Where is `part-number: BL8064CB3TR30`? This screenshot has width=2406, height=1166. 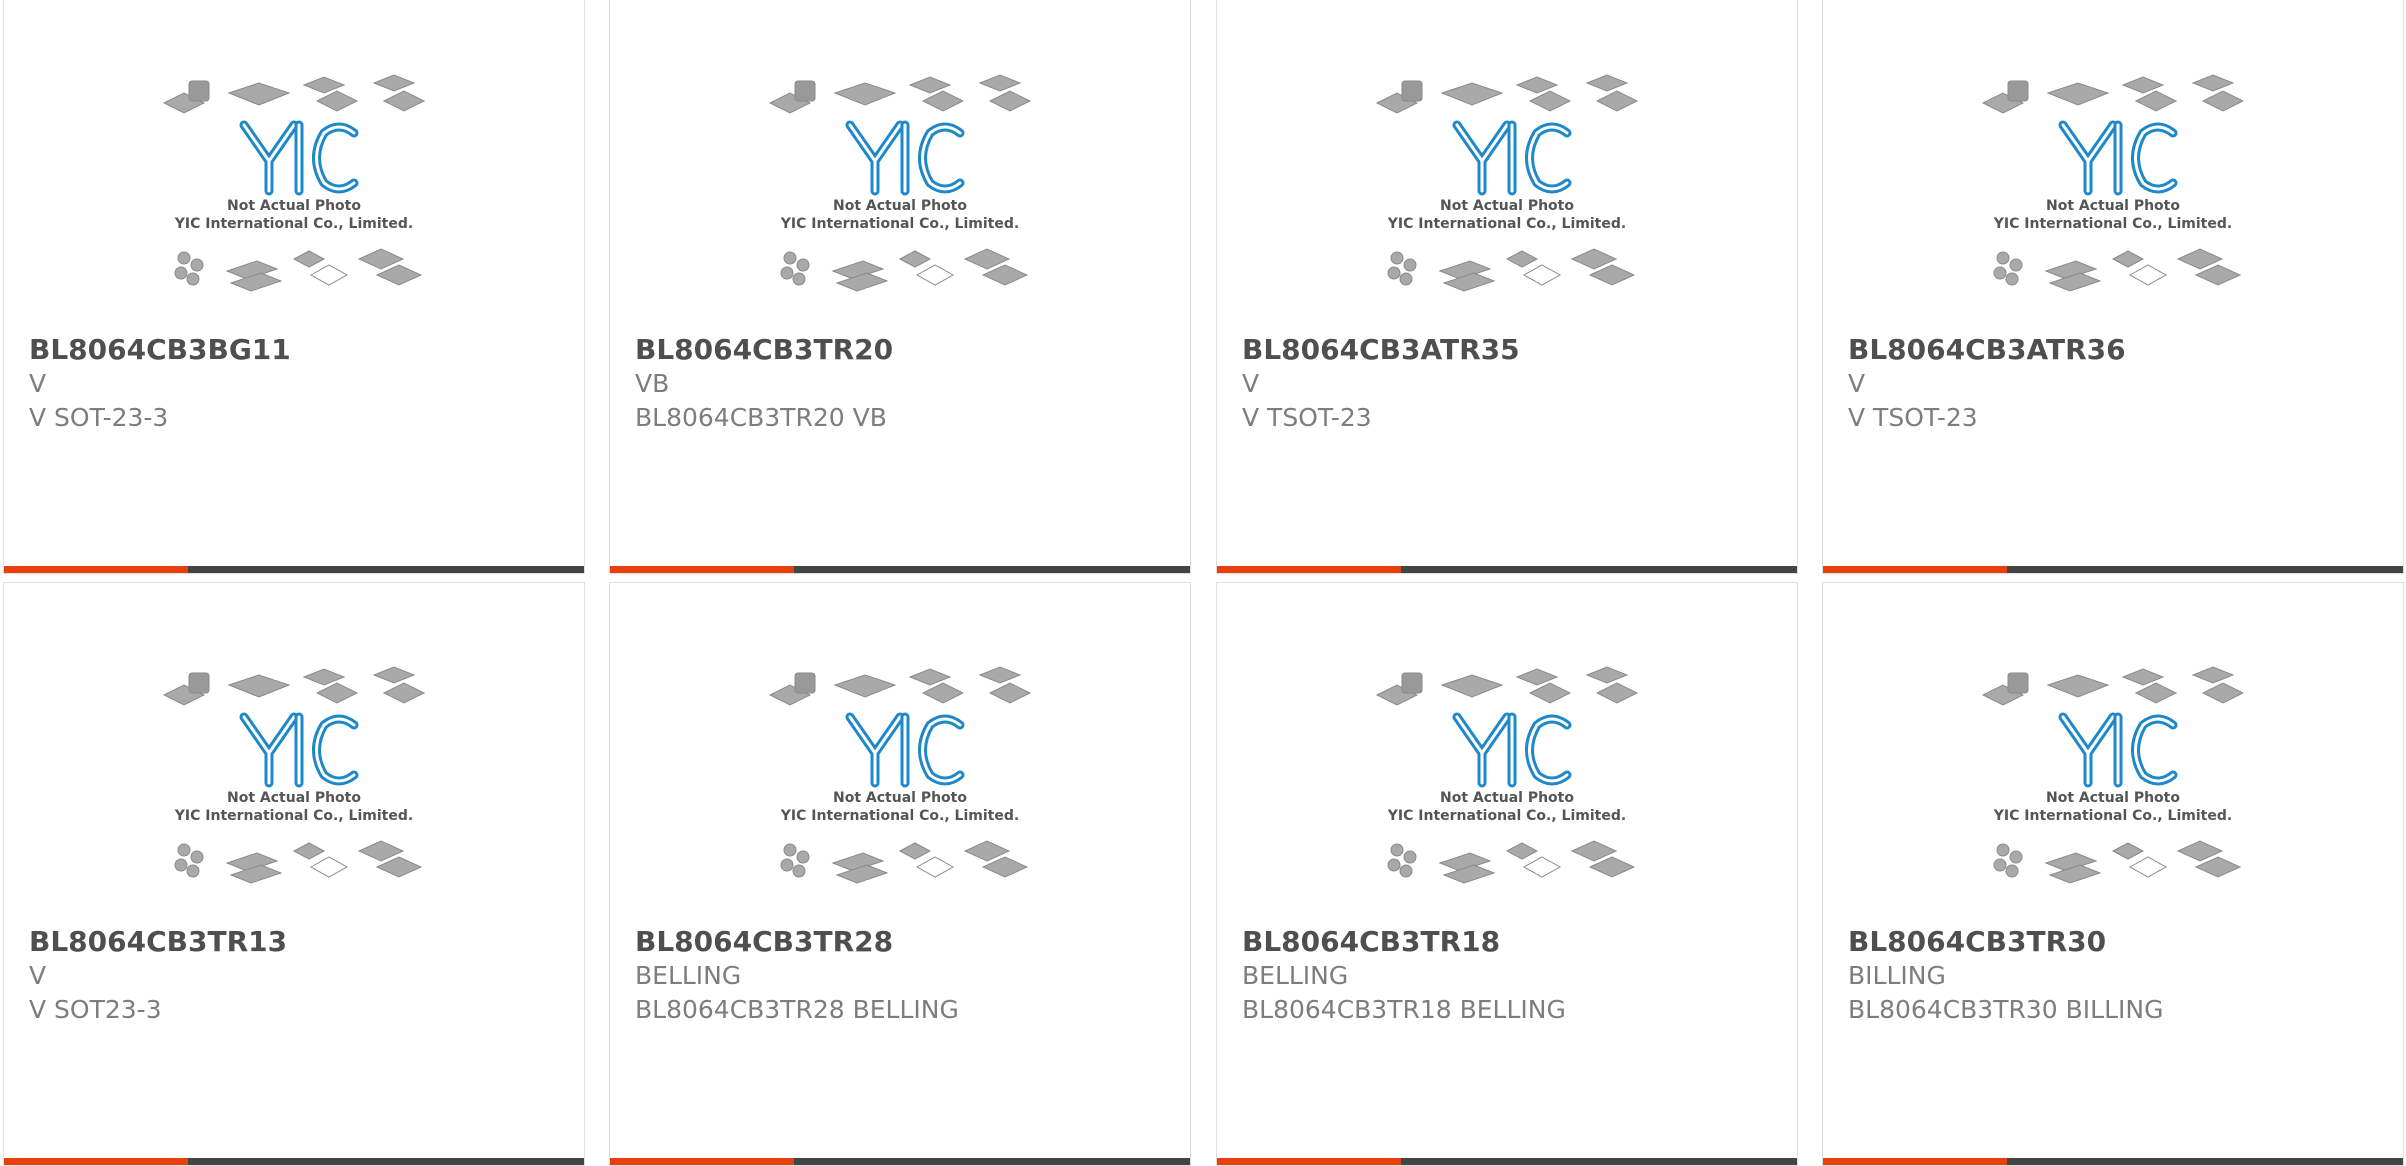 part-number: BL8064CB3TR30 is located at coordinates (2120, 942).